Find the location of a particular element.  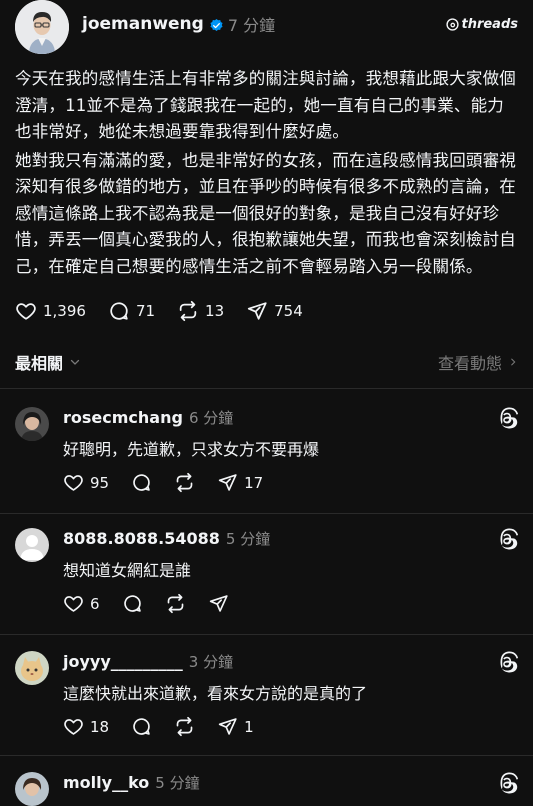

repost-count: 13 is located at coordinates (215, 311).